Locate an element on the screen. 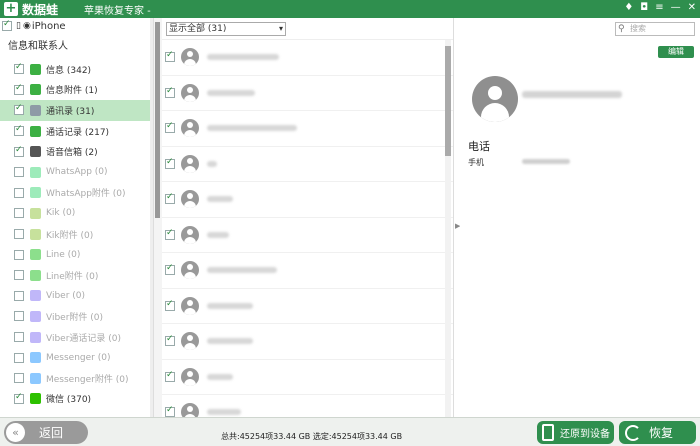 The height and width of the screenshot is (446, 700). close-icon: ✕ is located at coordinates (692, 8).